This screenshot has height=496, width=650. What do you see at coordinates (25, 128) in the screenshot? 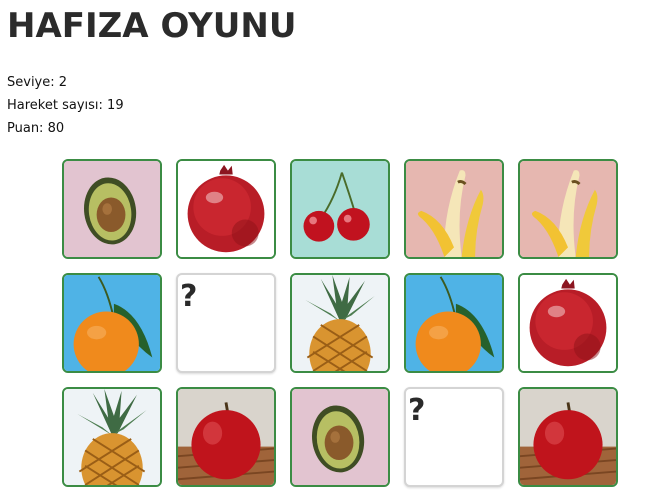
I see `score-label: Puan:` at bounding box center [25, 128].